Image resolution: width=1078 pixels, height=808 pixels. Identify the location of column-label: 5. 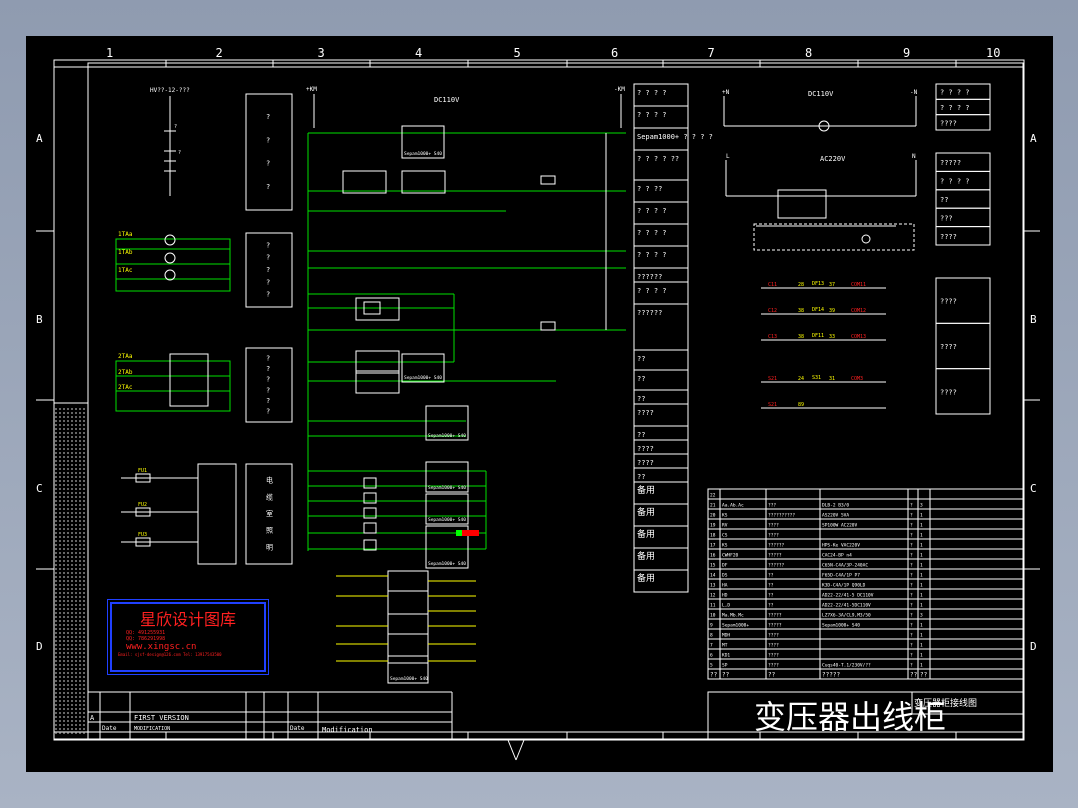
(517, 53).